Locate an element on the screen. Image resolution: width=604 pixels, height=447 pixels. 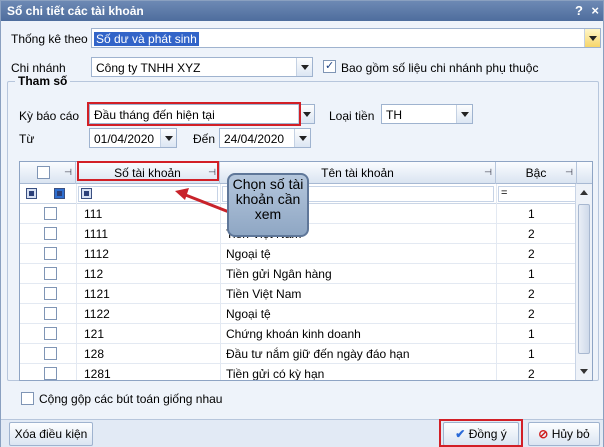
table-row: 121 Chứng khoán kinh doanh 1 is located at coordinates (298, 334).